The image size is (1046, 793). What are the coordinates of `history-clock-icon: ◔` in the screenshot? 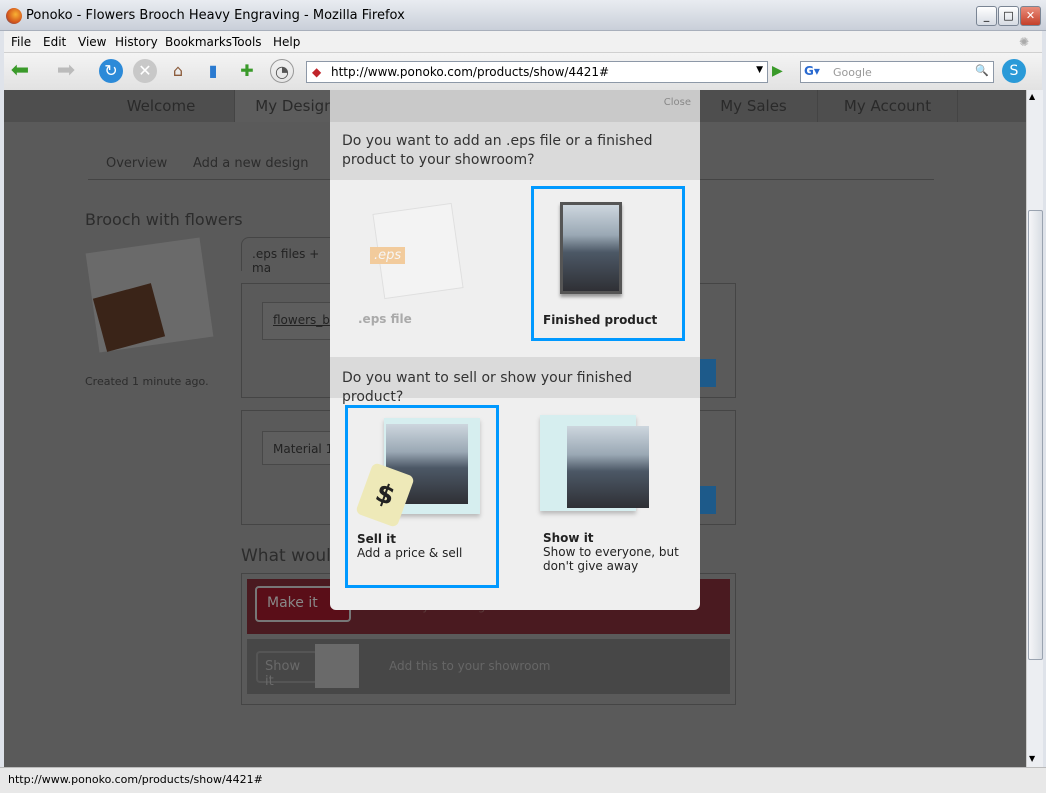 It's located at (282, 71).